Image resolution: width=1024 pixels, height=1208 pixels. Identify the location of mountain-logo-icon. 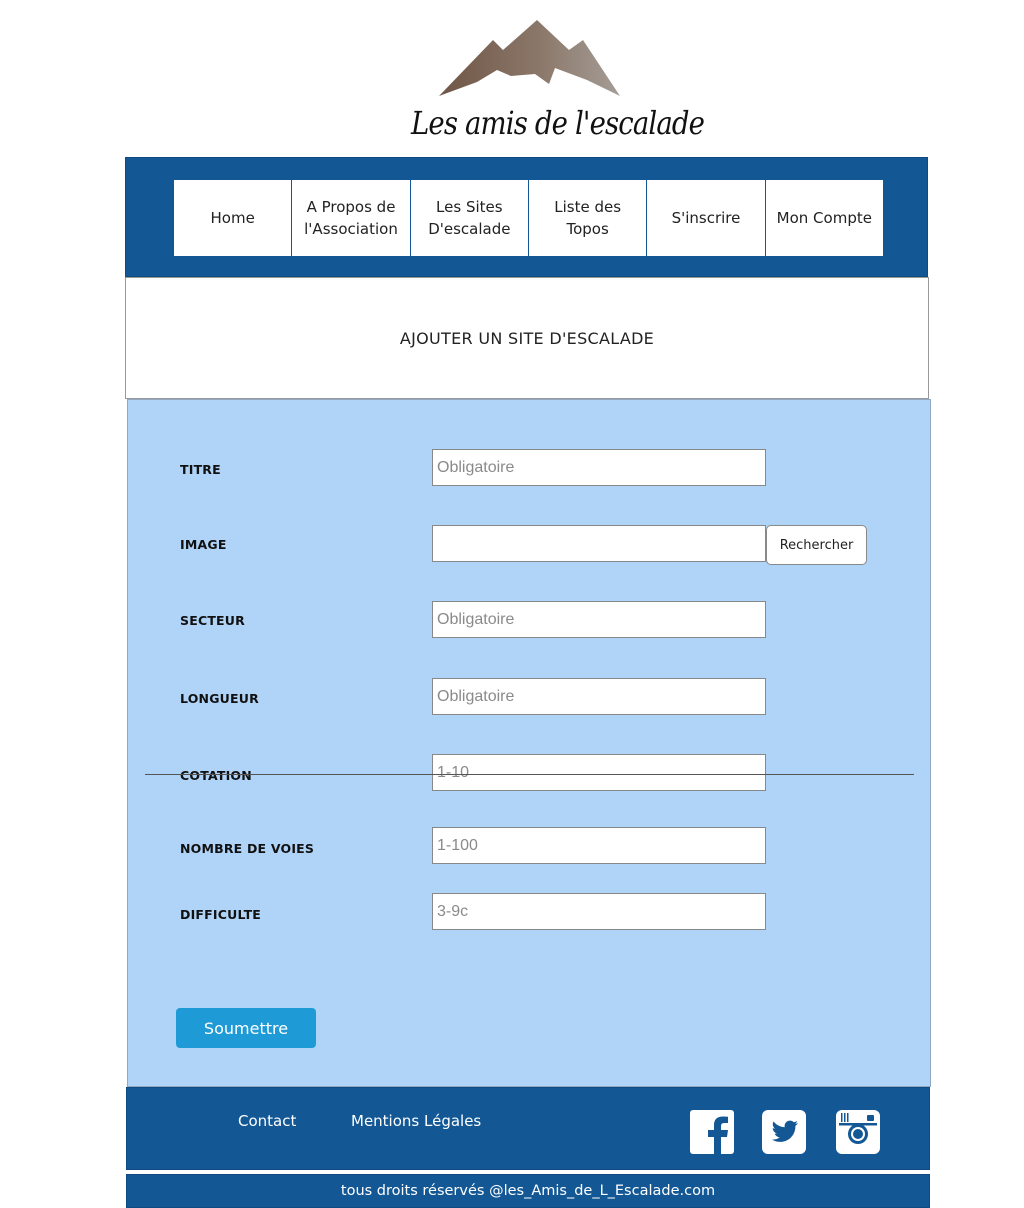
(529, 58).